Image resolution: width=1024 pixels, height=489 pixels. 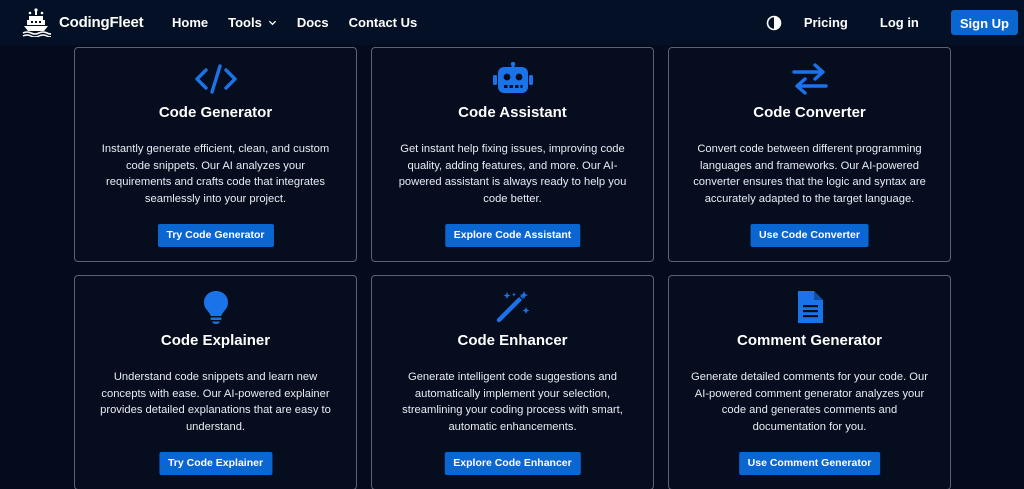 I want to click on ship-logo-icon, so click(x=36, y=22).